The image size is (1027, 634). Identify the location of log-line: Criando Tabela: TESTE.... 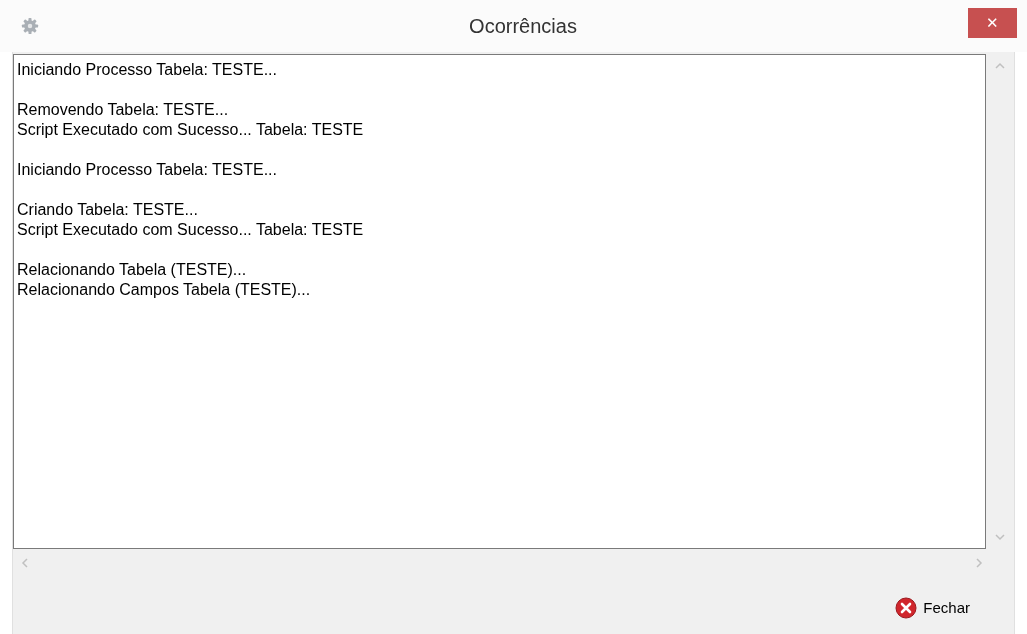
(107, 210).